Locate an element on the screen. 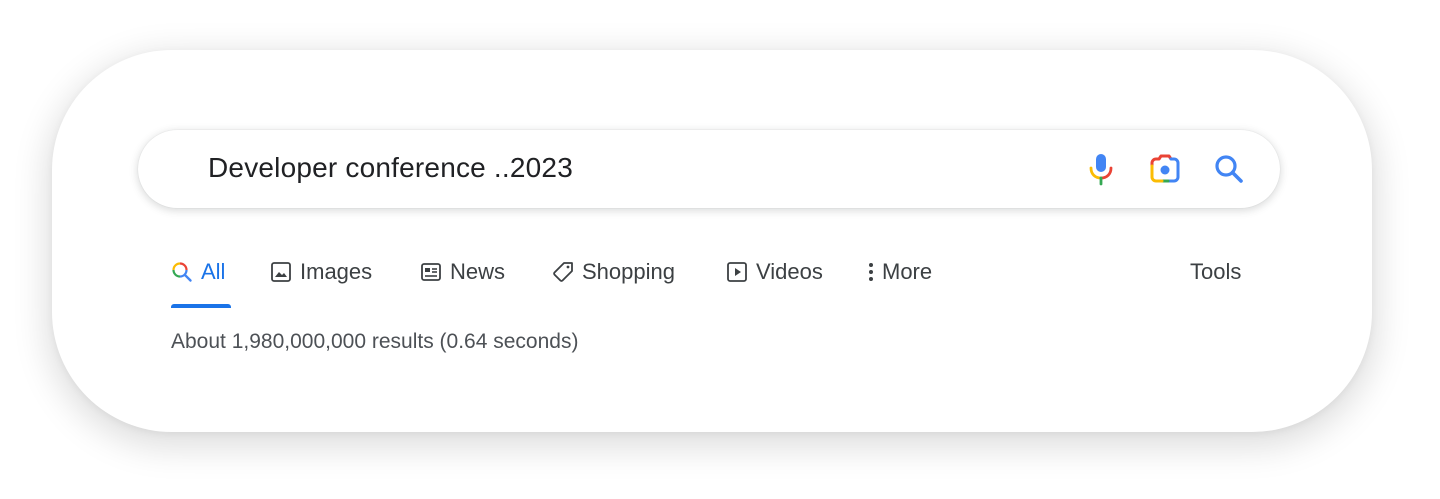 The image size is (1440, 499). mic-icon is located at coordinates (1101, 169).